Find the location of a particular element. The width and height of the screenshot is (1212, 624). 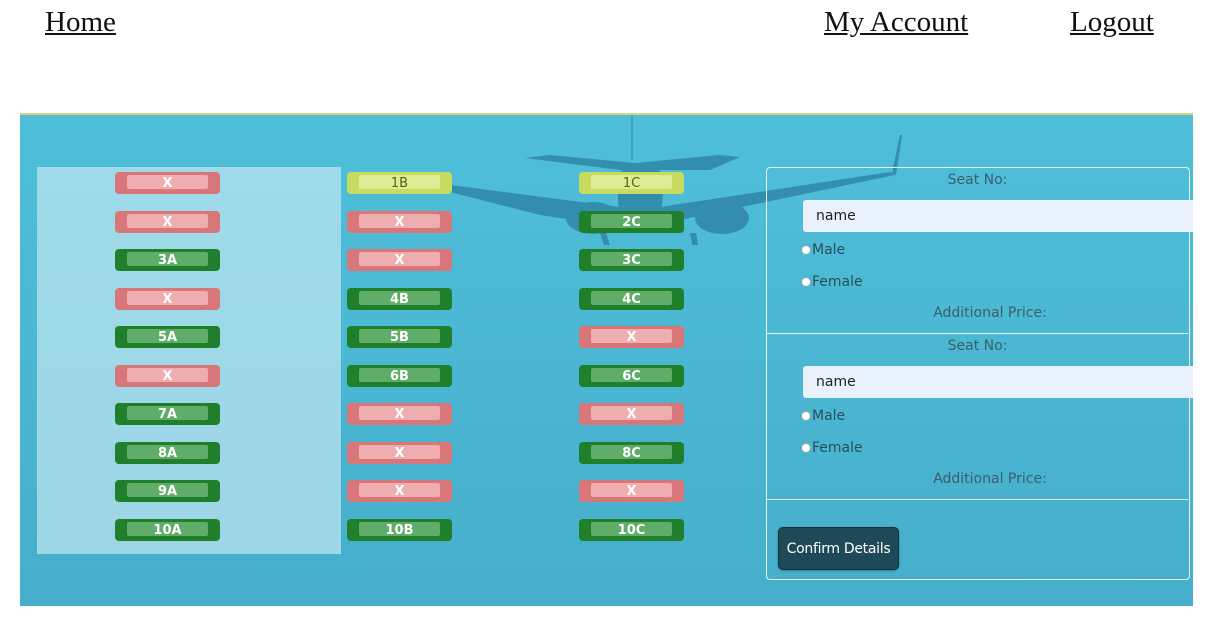

seat-button-a-row1: X is located at coordinates (167, 183).